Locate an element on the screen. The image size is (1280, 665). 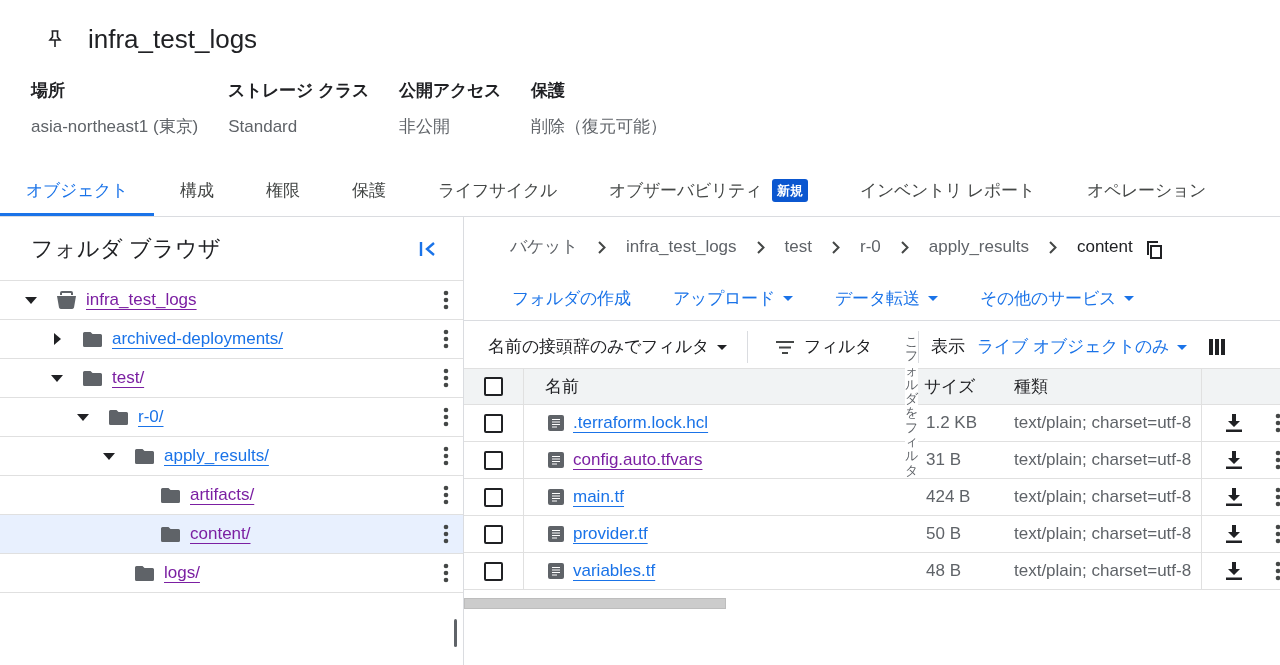
breadcrumb: infra_test_logs is located at coordinates (681, 247).